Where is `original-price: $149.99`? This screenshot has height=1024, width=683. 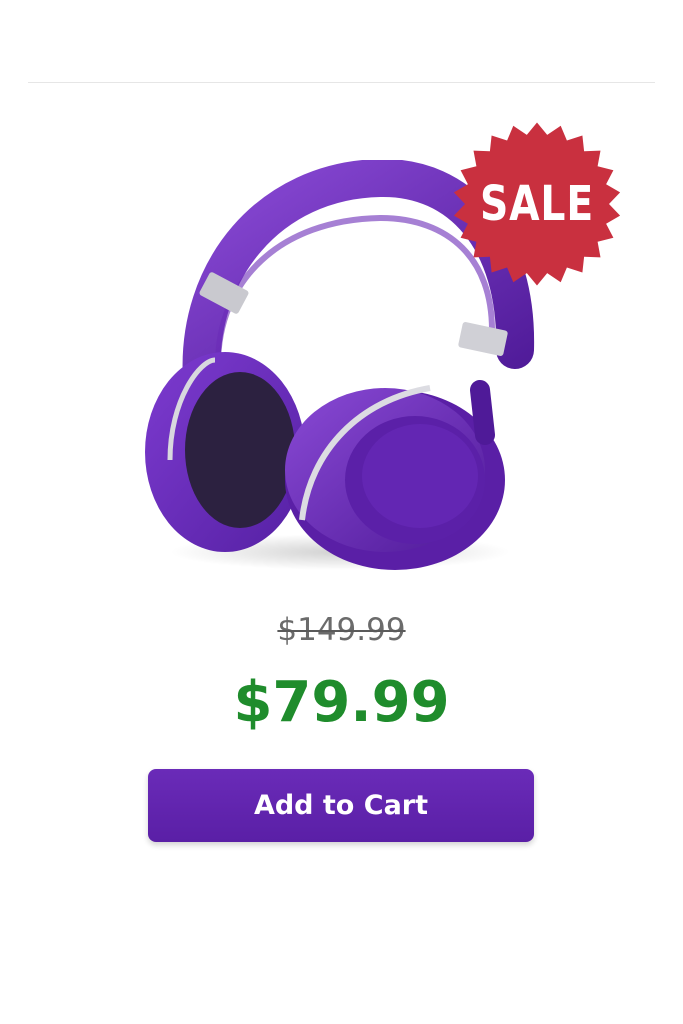
original-price: $149.99 is located at coordinates (341, 630).